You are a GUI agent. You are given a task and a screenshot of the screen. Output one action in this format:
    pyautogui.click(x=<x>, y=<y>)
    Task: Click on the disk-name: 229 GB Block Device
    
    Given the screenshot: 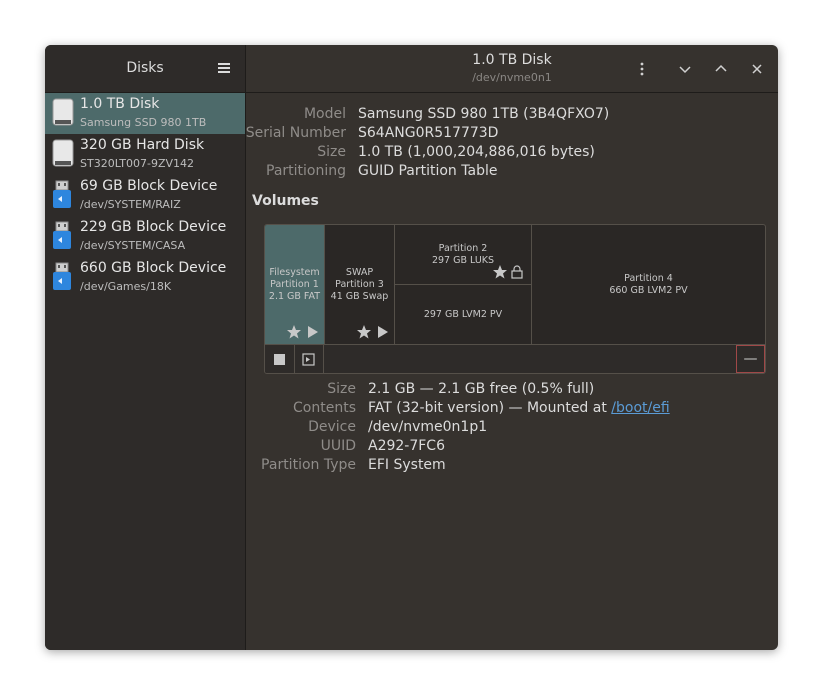 What is the action you would take?
    pyautogui.click(x=153, y=227)
    